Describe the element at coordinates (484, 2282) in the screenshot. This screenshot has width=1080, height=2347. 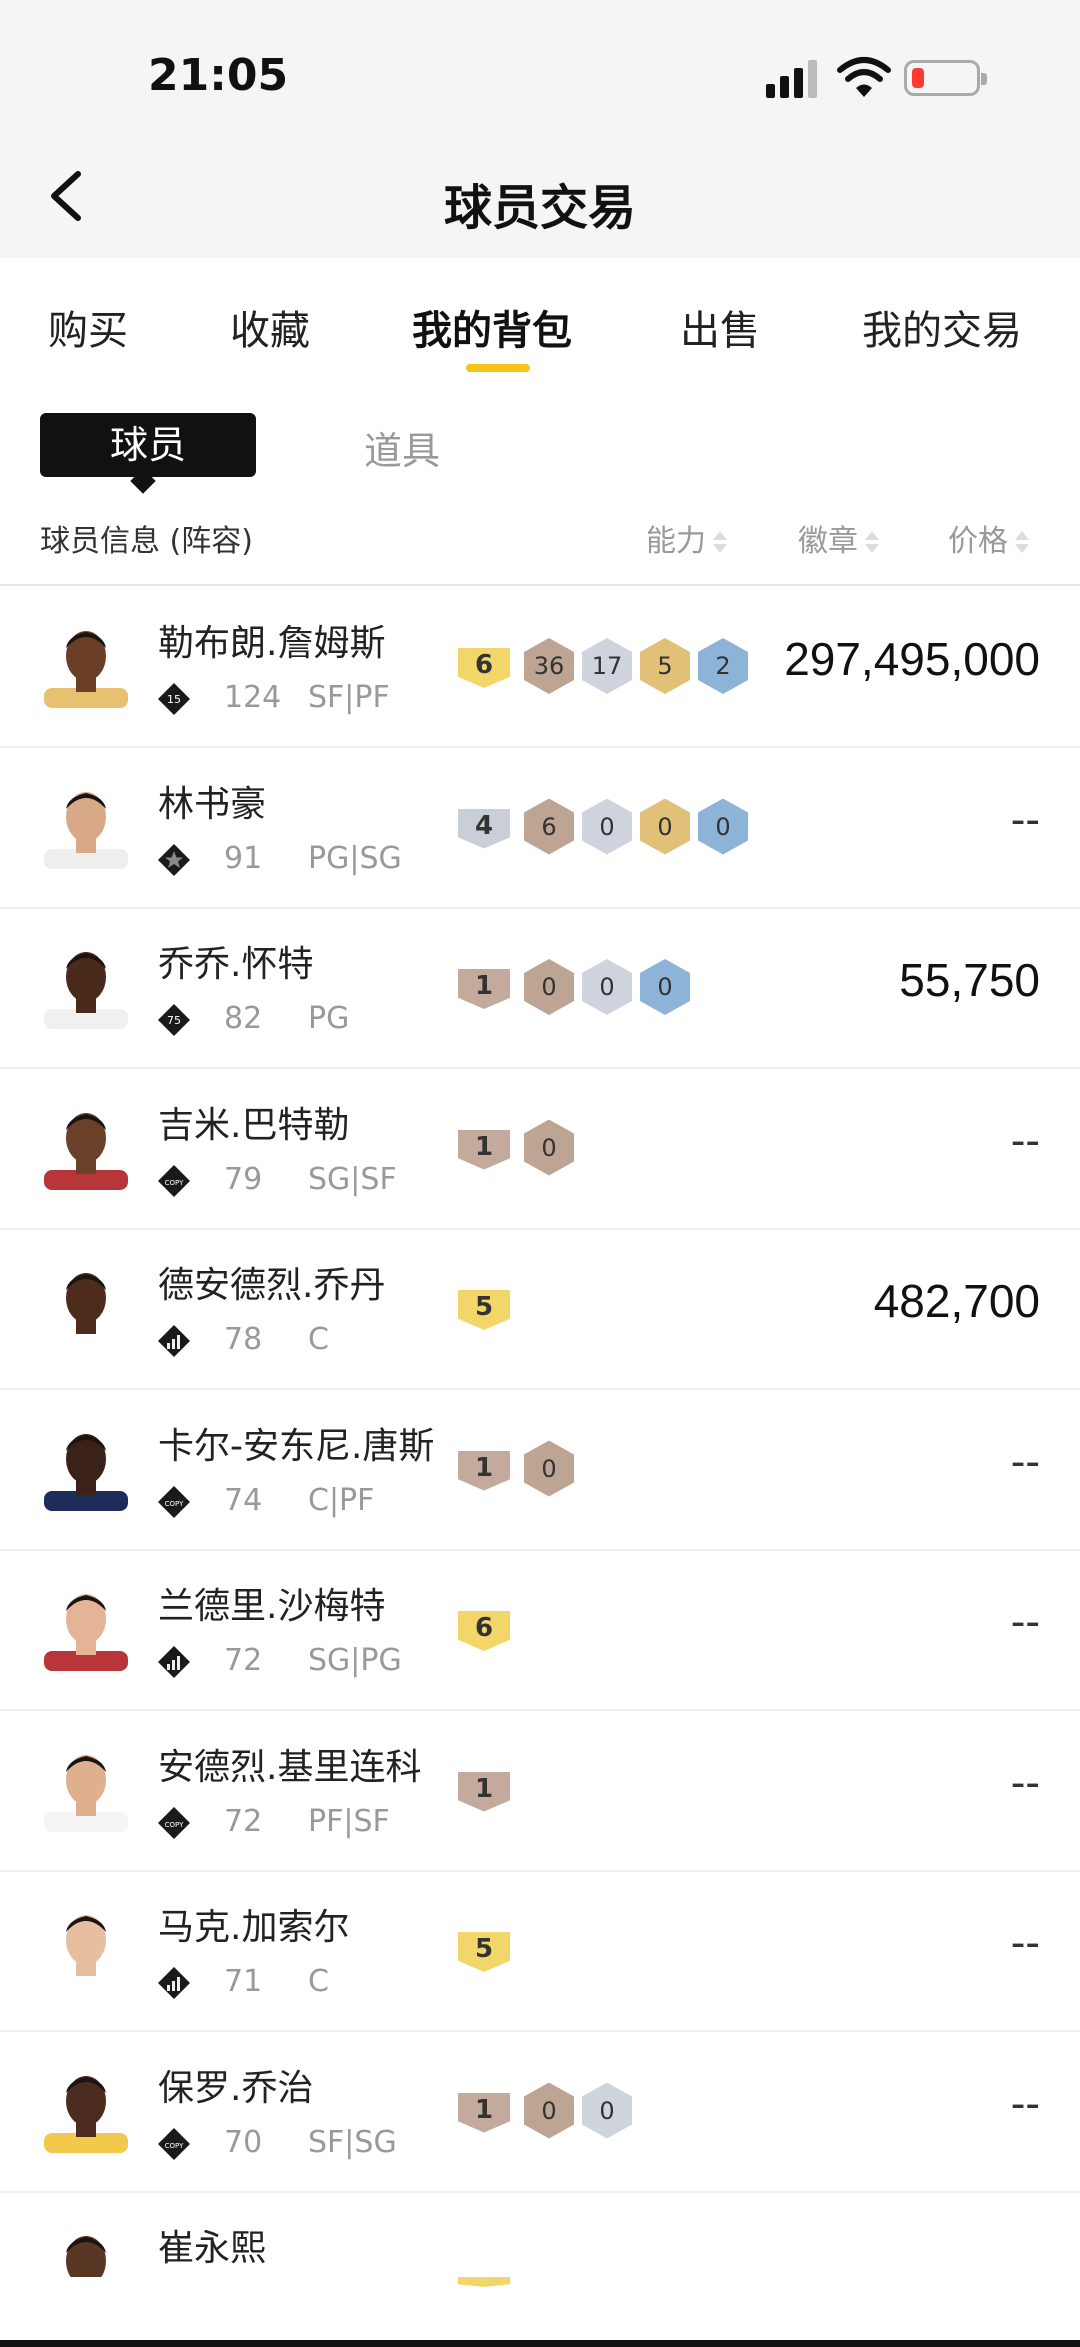
I see `ability-level-badge` at that location.